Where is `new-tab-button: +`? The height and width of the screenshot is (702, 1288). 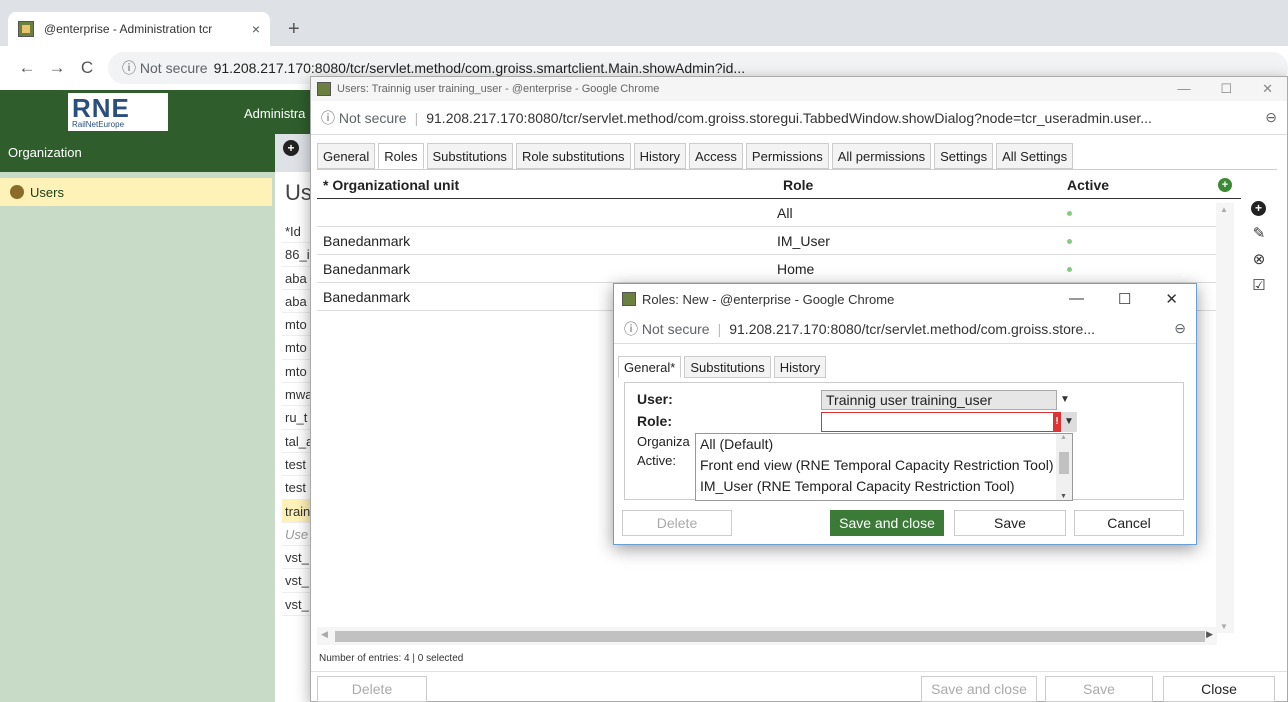
new-tab-button: + is located at coordinates (294, 29).